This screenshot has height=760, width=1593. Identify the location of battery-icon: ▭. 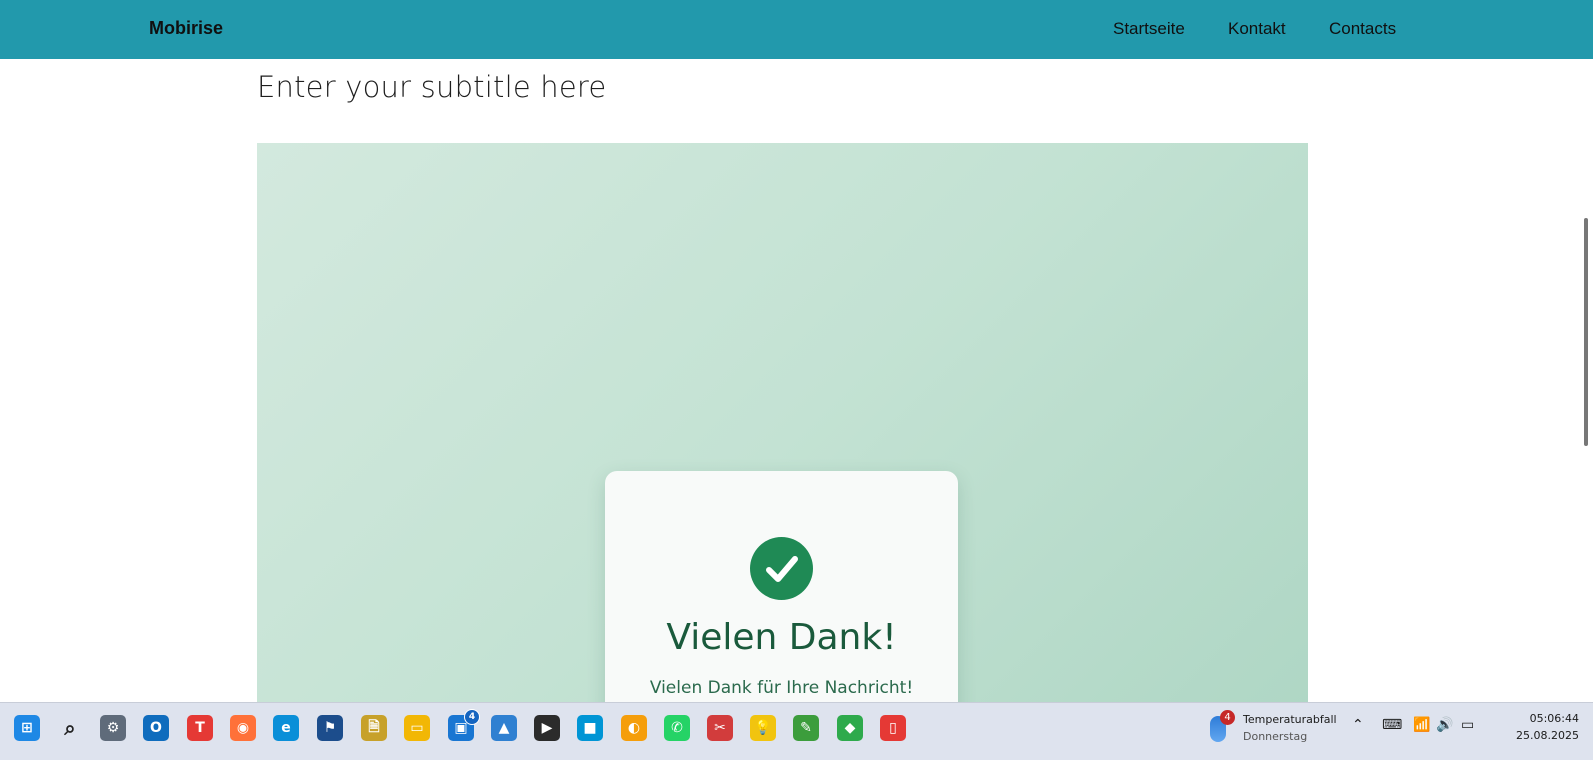
(1467, 725).